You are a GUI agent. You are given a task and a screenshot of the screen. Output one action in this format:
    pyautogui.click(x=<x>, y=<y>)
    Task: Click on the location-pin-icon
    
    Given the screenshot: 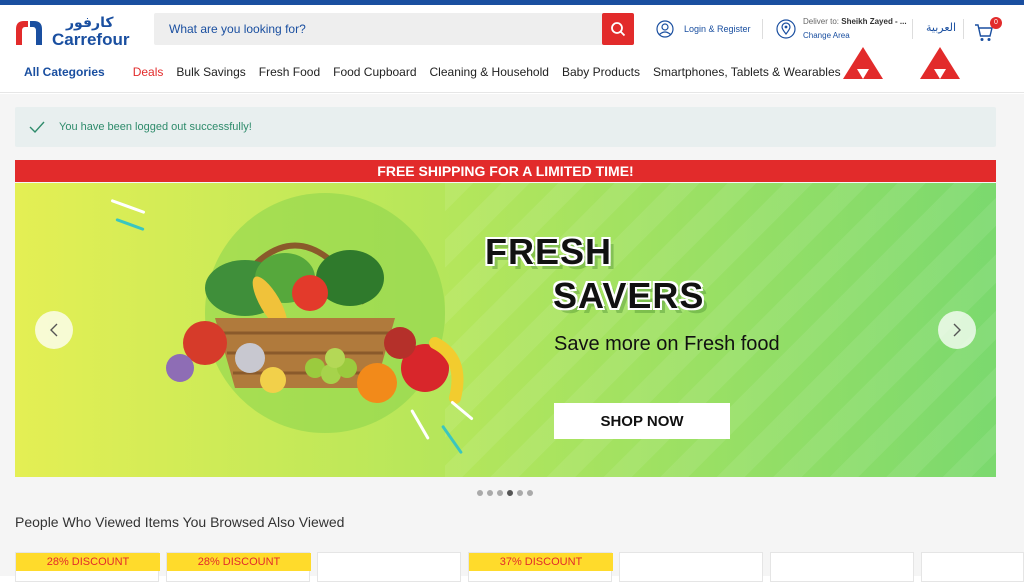 What is the action you would take?
    pyautogui.click(x=786, y=29)
    